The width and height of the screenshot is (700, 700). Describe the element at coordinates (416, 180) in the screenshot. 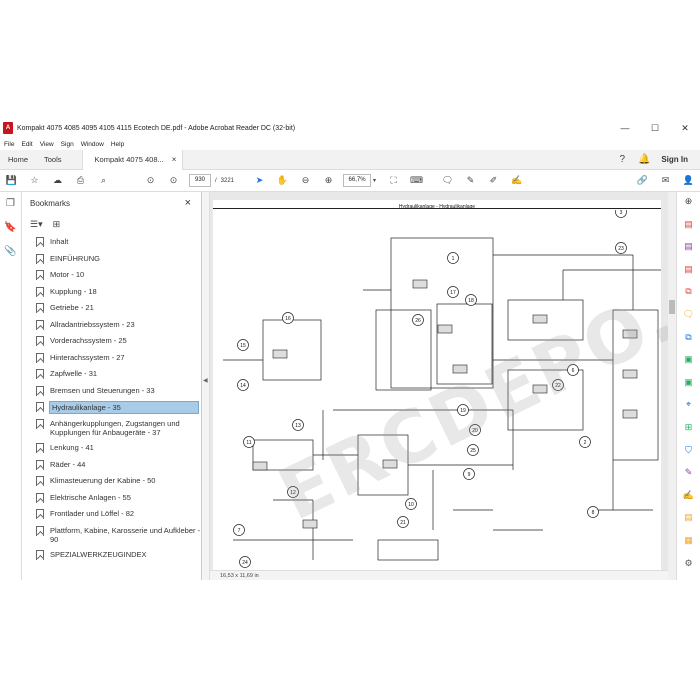

I see `keyboard-icon: ⌨` at that location.